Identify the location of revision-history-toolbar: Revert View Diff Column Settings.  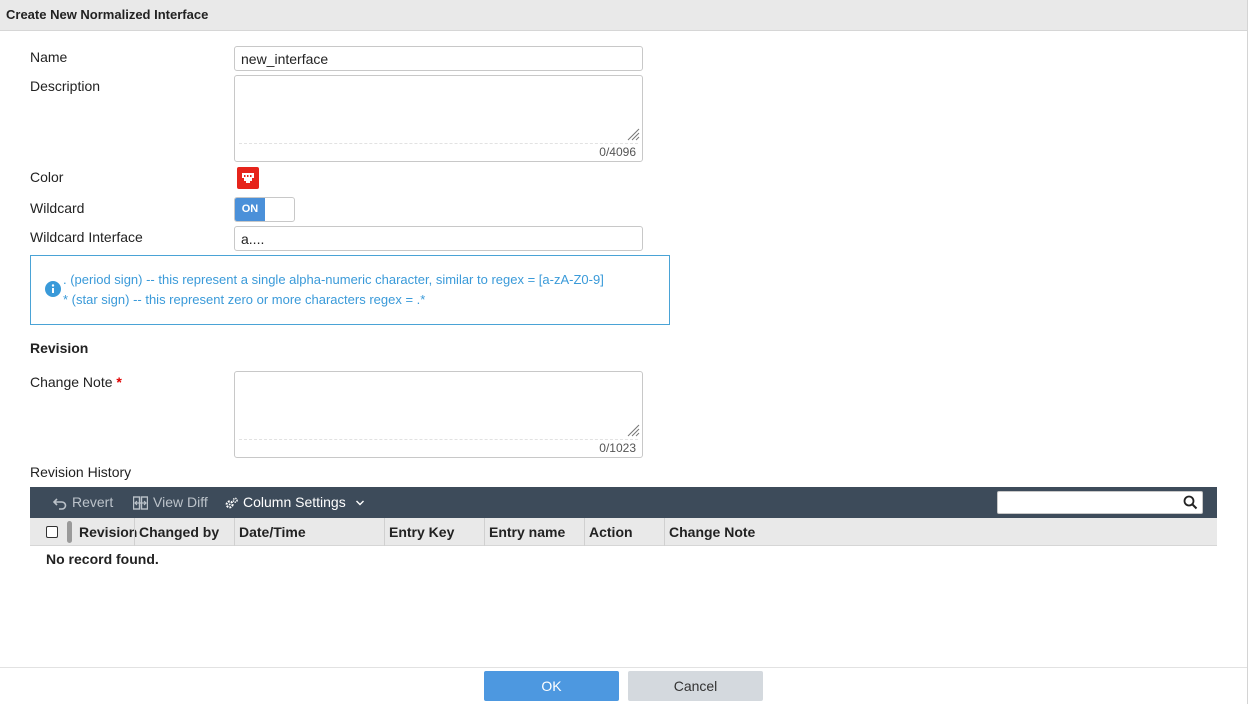
(623, 502).